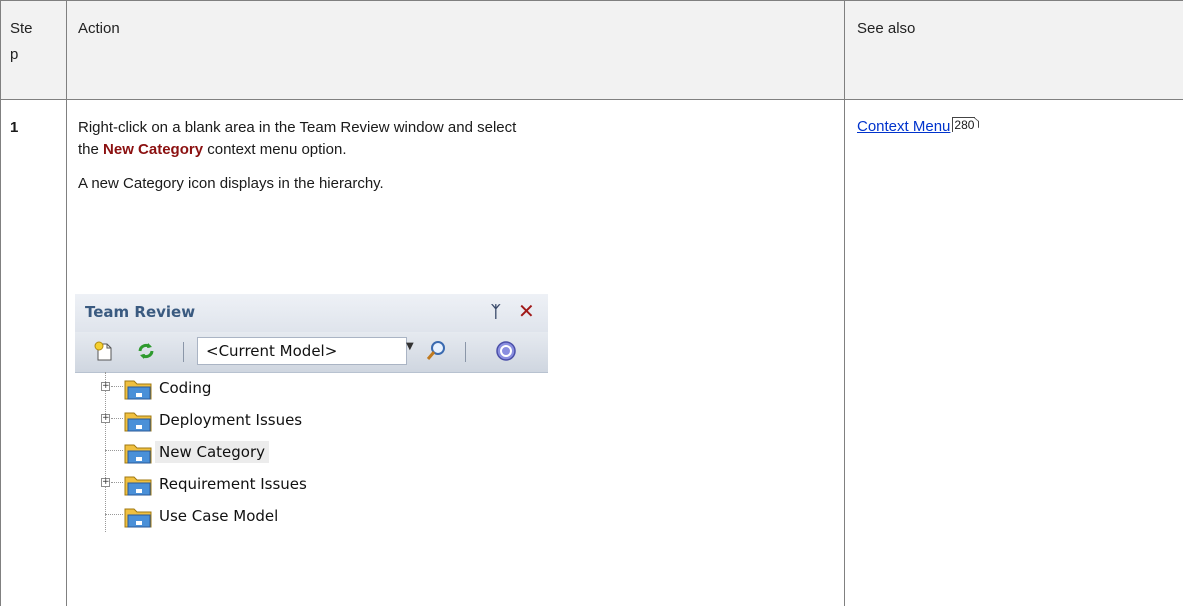 The width and height of the screenshot is (1183, 606). What do you see at coordinates (591, 99) in the screenshot?
I see `header-row-divider` at bounding box center [591, 99].